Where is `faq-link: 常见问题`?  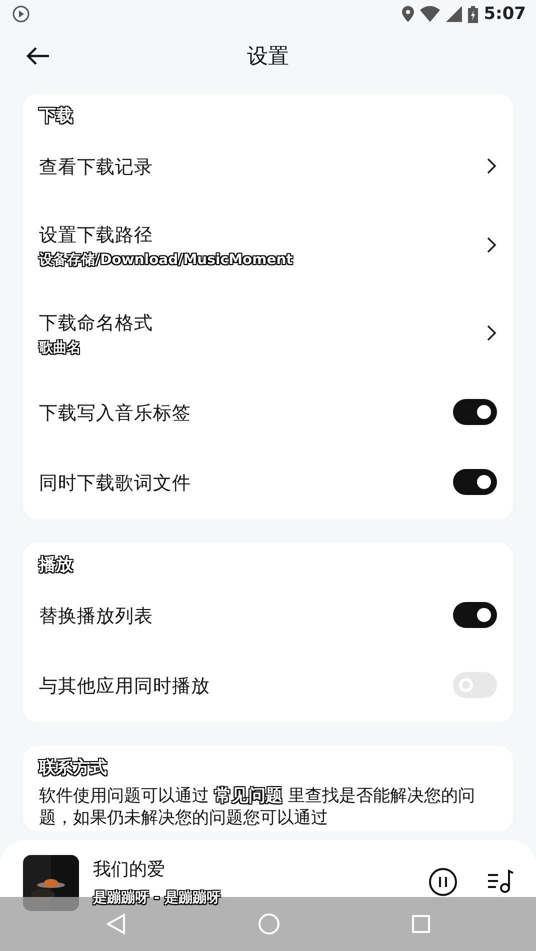 faq-link: 常见问题 is located at coordinates (248, 796).